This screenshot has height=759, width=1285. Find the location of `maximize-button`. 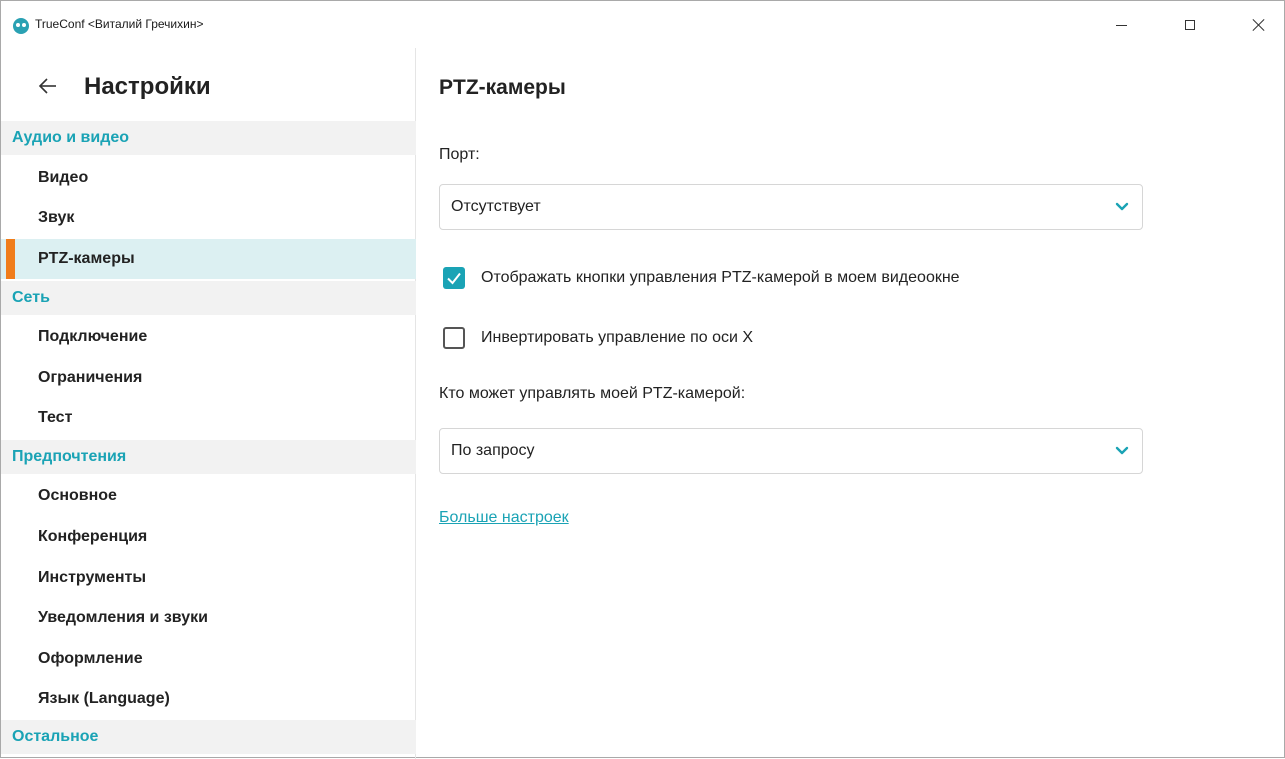

maximize-button is located at coordinates (1190, 24).